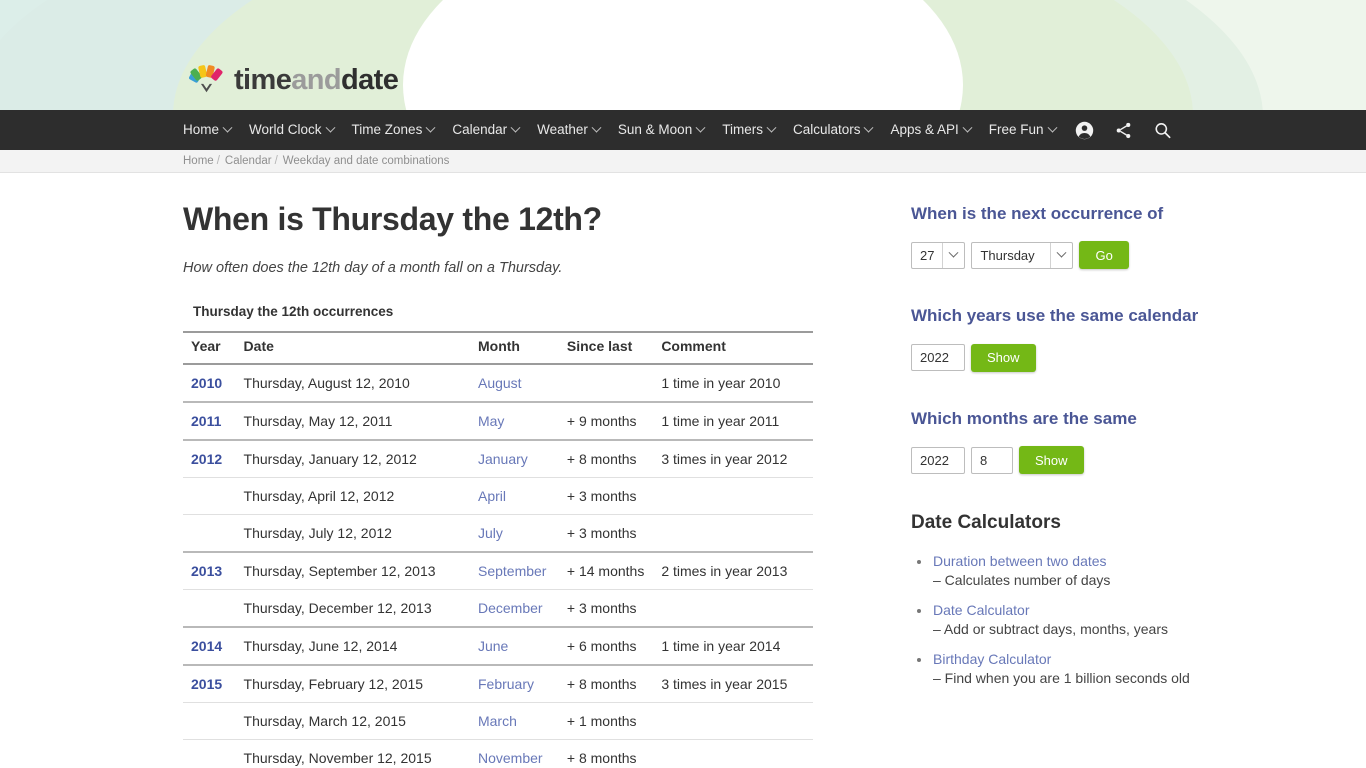 This screenshot has height=768, width=1366. What do you see at coordinates (514, 421) in the screenshot?
I see `cell-month: May` at bounding box center [514, 421].